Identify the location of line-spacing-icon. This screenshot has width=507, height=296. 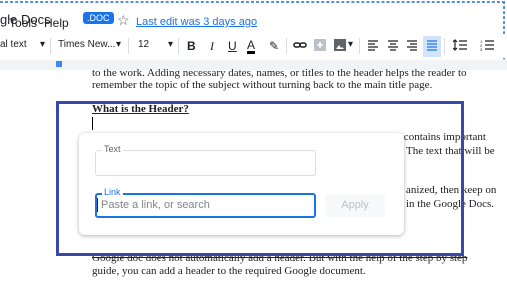
(459, 46).